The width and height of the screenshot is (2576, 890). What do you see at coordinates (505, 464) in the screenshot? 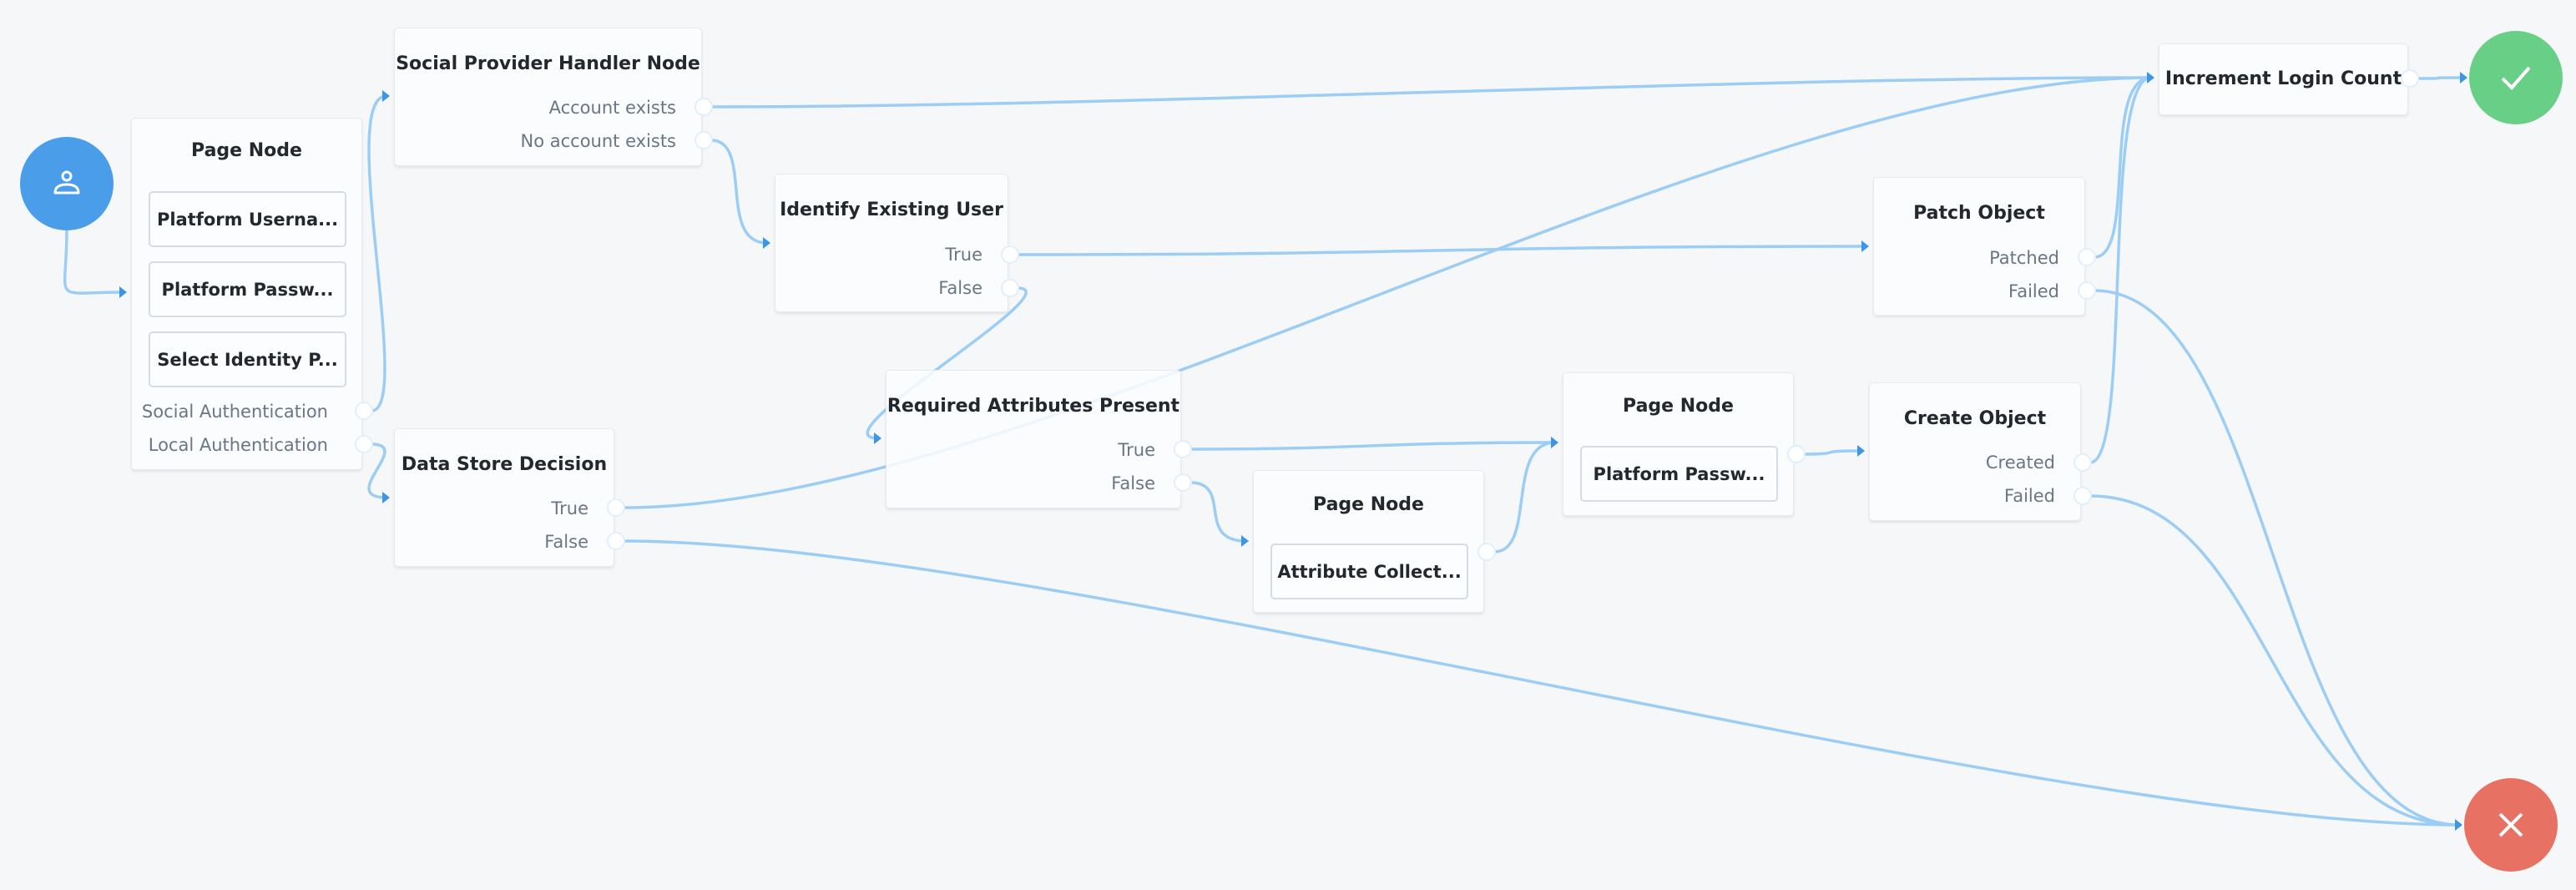
I see `node-title: Data Store Decision` at bounding box center [505, 464].